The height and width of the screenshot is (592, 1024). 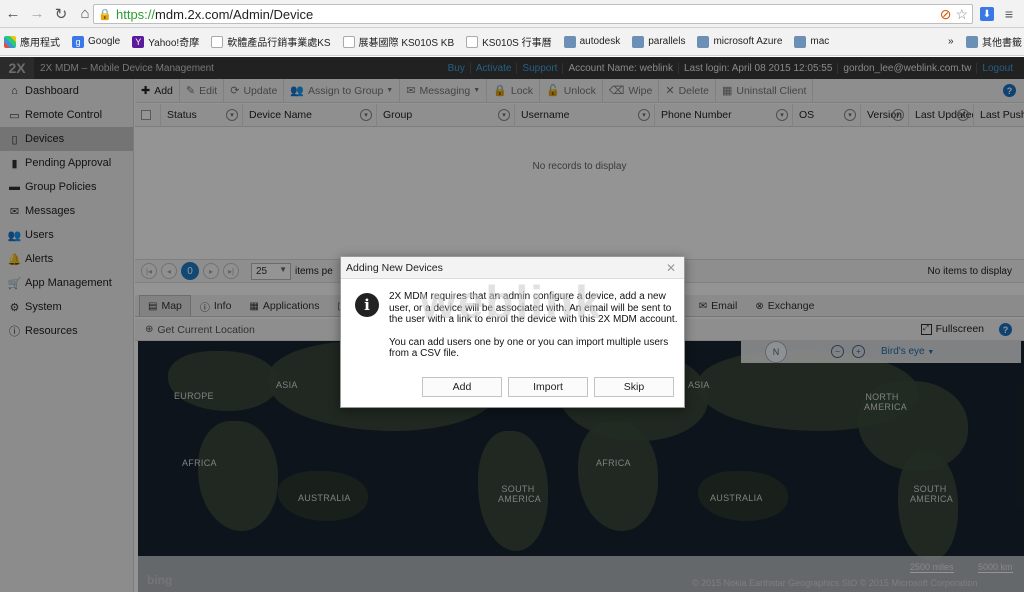 What do you see at coordinates (10, 41) in the screenshot?
I see `apps-icon` at bounding box center [10, 41].